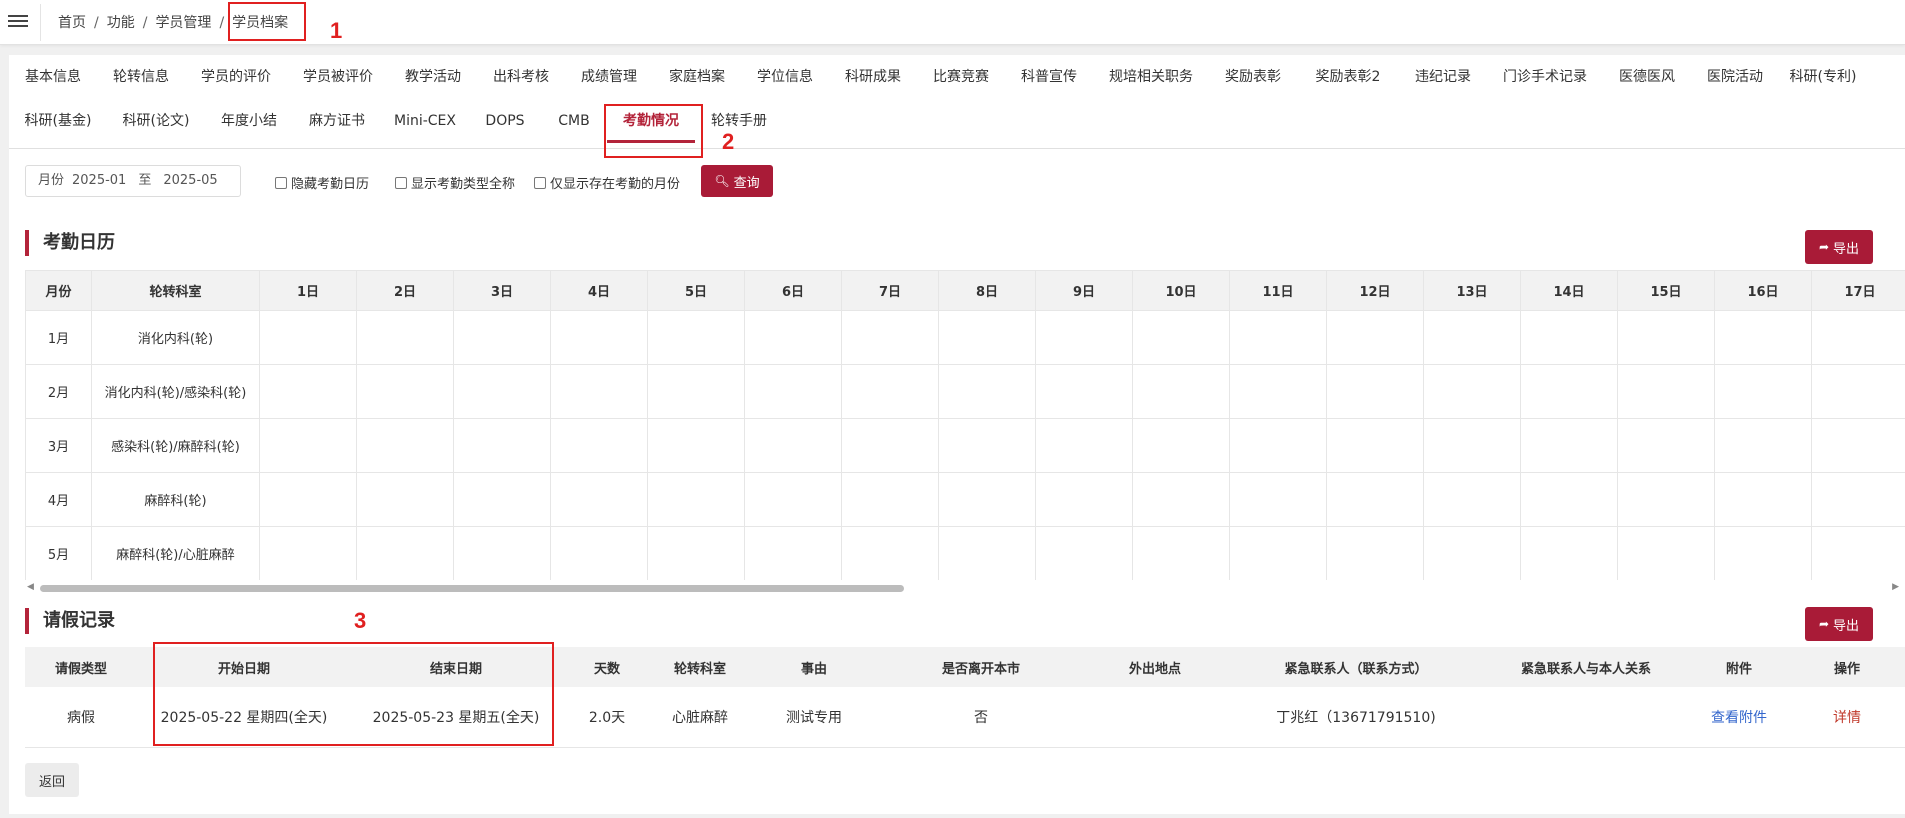 This screenshot has width=1905, height=818. Describe the element at coordinates (697, 77) in the screenshot. I see `tab-item: 家庭档案` at that location.